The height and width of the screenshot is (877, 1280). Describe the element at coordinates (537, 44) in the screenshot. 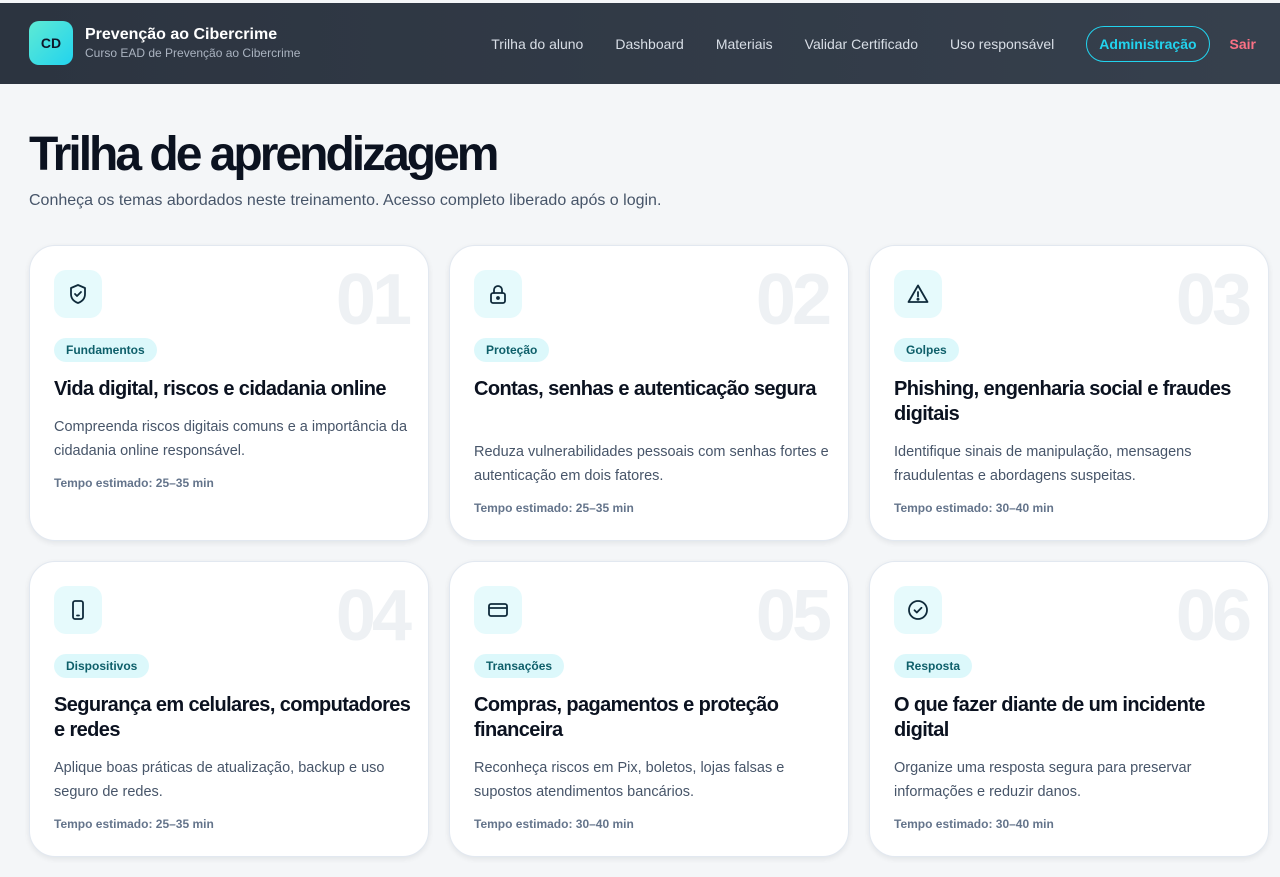

I see `nav-link-trilha: Trilha do aluno` at that location.